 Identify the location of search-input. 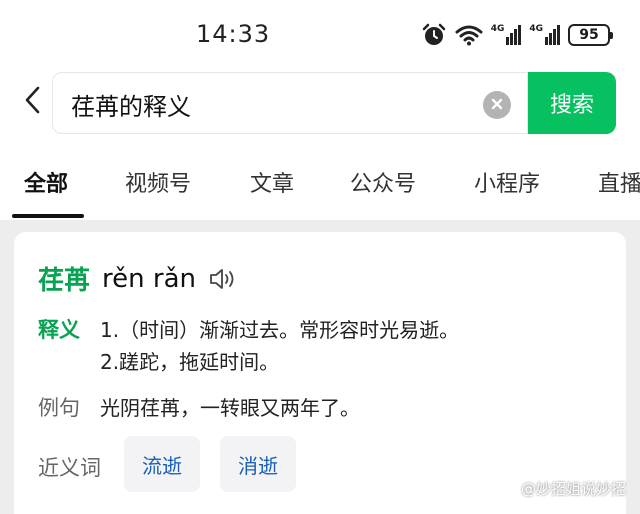
(271, 104).